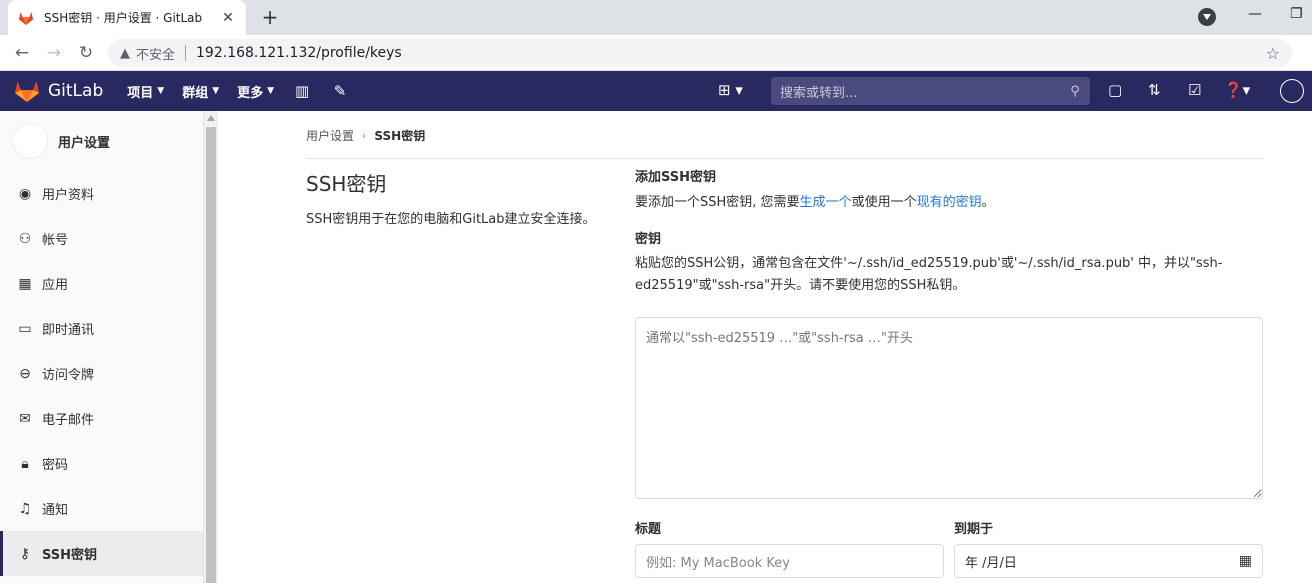 The image size is (1312, 583). What do you see at coordinates (68, 195) in the screenshot?
I see `sidebar-item-label: 用户资料` at bounding box center [68, 195].